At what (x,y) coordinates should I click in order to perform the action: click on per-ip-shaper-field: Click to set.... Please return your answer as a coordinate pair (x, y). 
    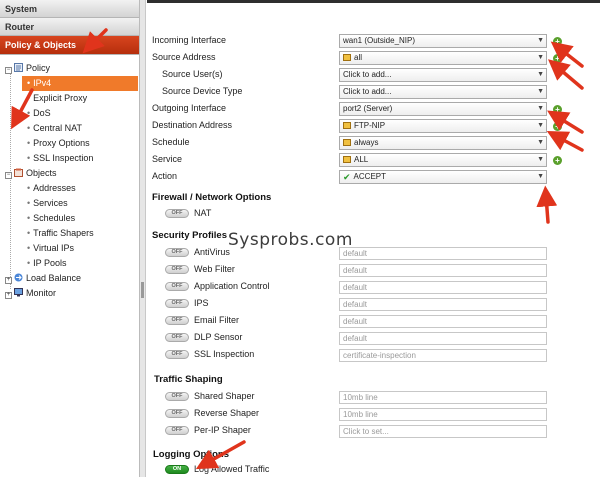
    Looking at the image, I should click on (443, 431).